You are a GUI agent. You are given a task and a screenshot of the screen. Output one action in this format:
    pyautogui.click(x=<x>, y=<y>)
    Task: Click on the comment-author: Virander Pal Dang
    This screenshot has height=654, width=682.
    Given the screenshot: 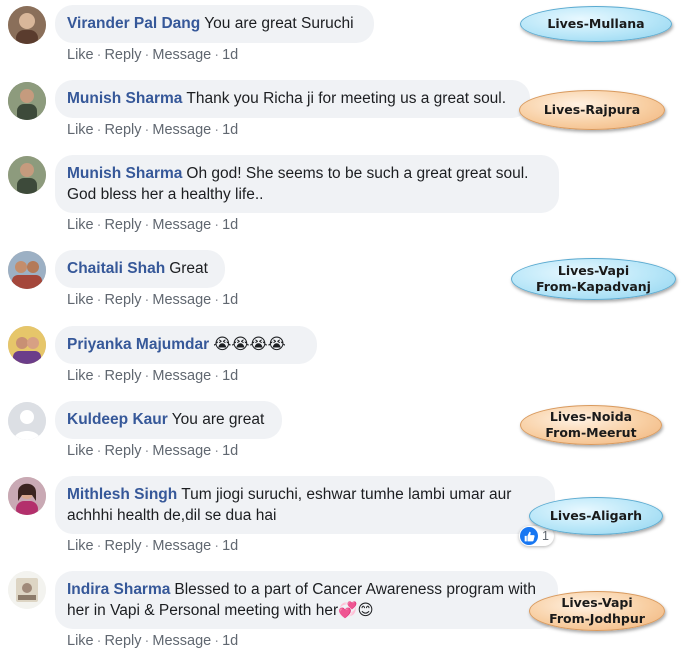 What is the action you would take?
    pyautogui.click(x=133, y=23)
    